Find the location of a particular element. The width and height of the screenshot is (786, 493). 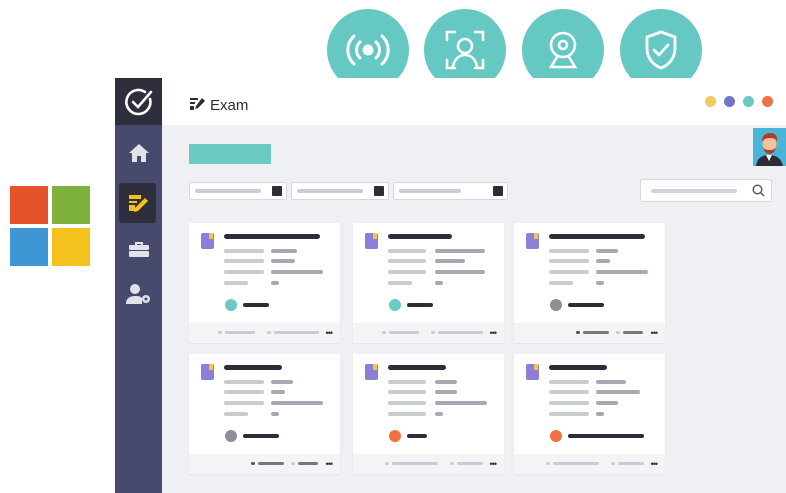

page-title: Exam is located at coordinates (229, 105).